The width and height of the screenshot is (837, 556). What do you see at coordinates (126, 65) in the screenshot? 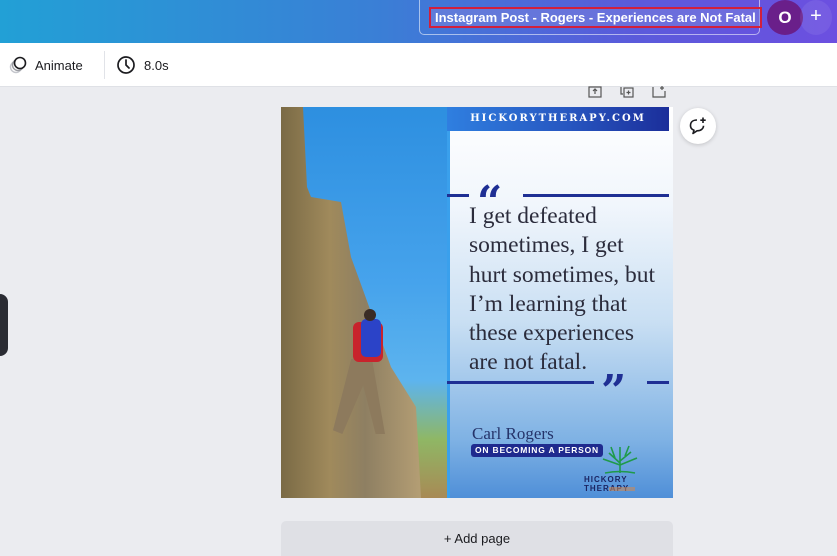
I see `clock-icon` at bounding box center [126, 65].